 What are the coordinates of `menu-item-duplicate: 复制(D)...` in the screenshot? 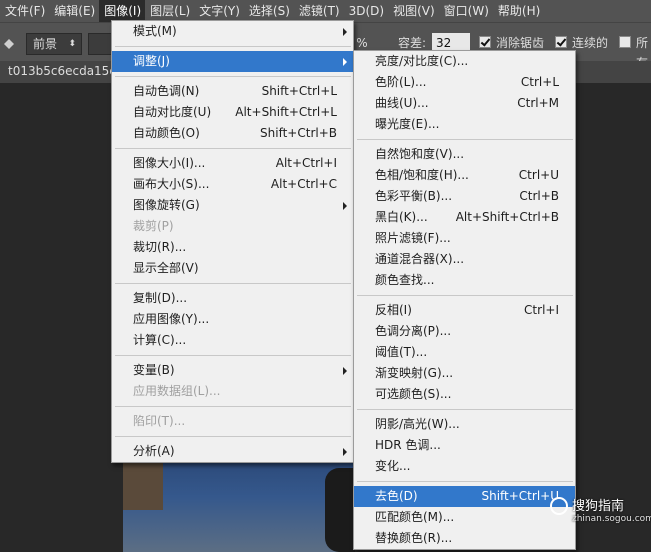 It's located at (232, 298).